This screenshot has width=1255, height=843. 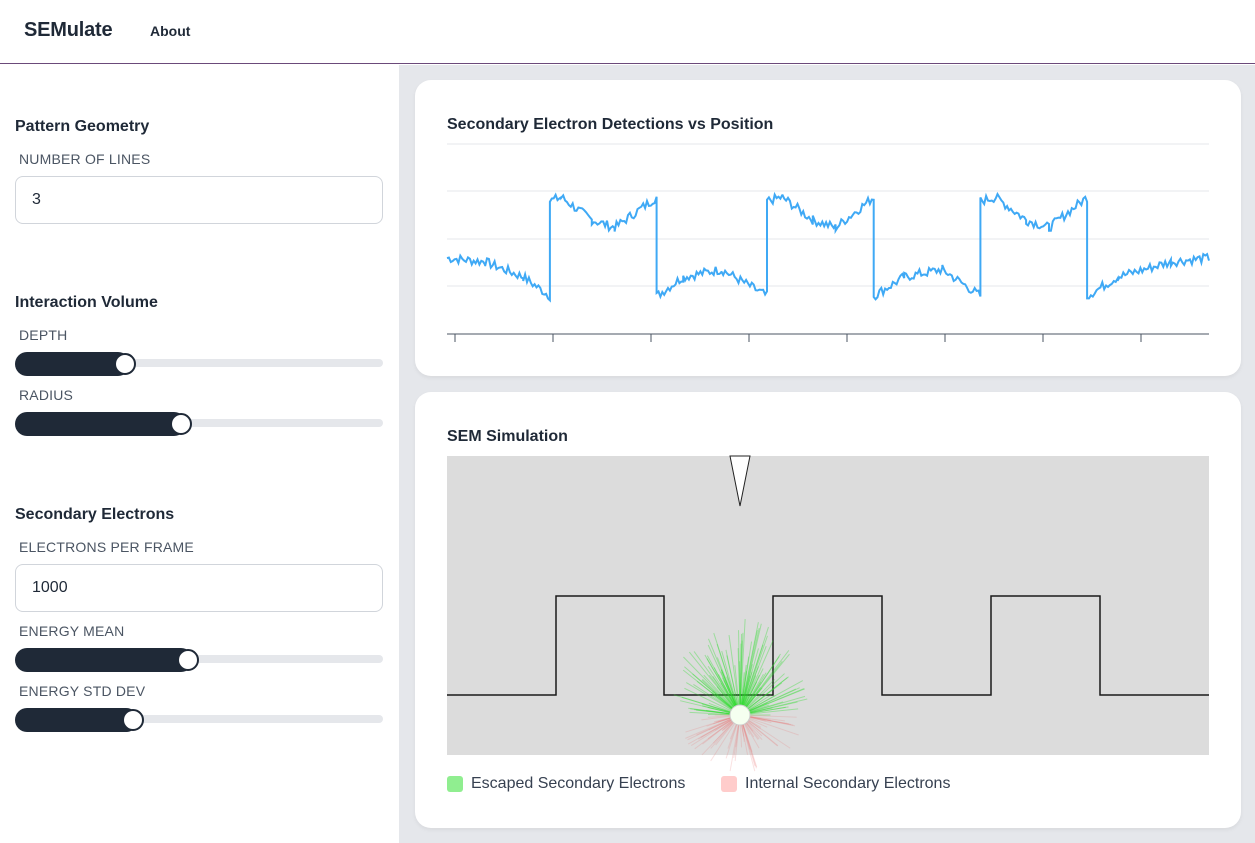 What do you see at coordinates (627, 32) in the screenshot?
I see `navbar: SEMulate About` at bounding box center [627, 32].